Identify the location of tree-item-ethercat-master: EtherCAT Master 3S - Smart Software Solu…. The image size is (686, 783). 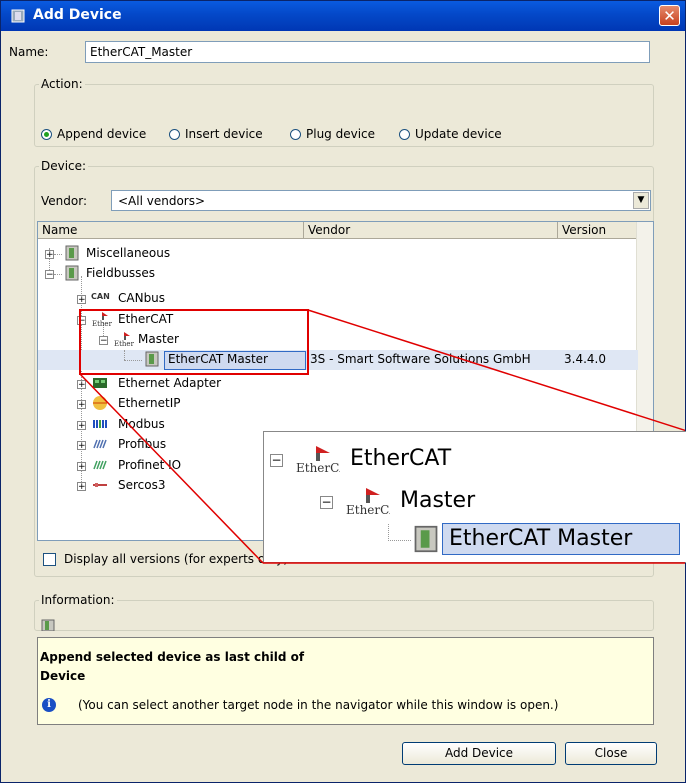
(338, 360).